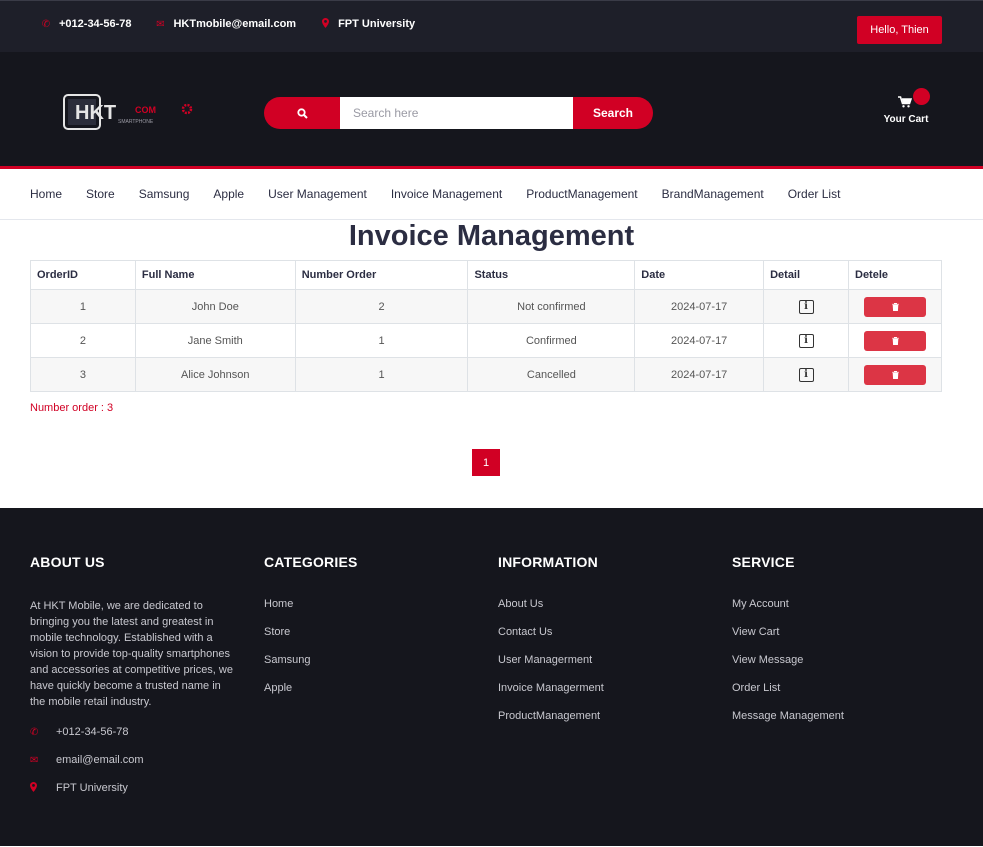  I want to click on footer-link-view-cart: View Cart, so click(788, 640).